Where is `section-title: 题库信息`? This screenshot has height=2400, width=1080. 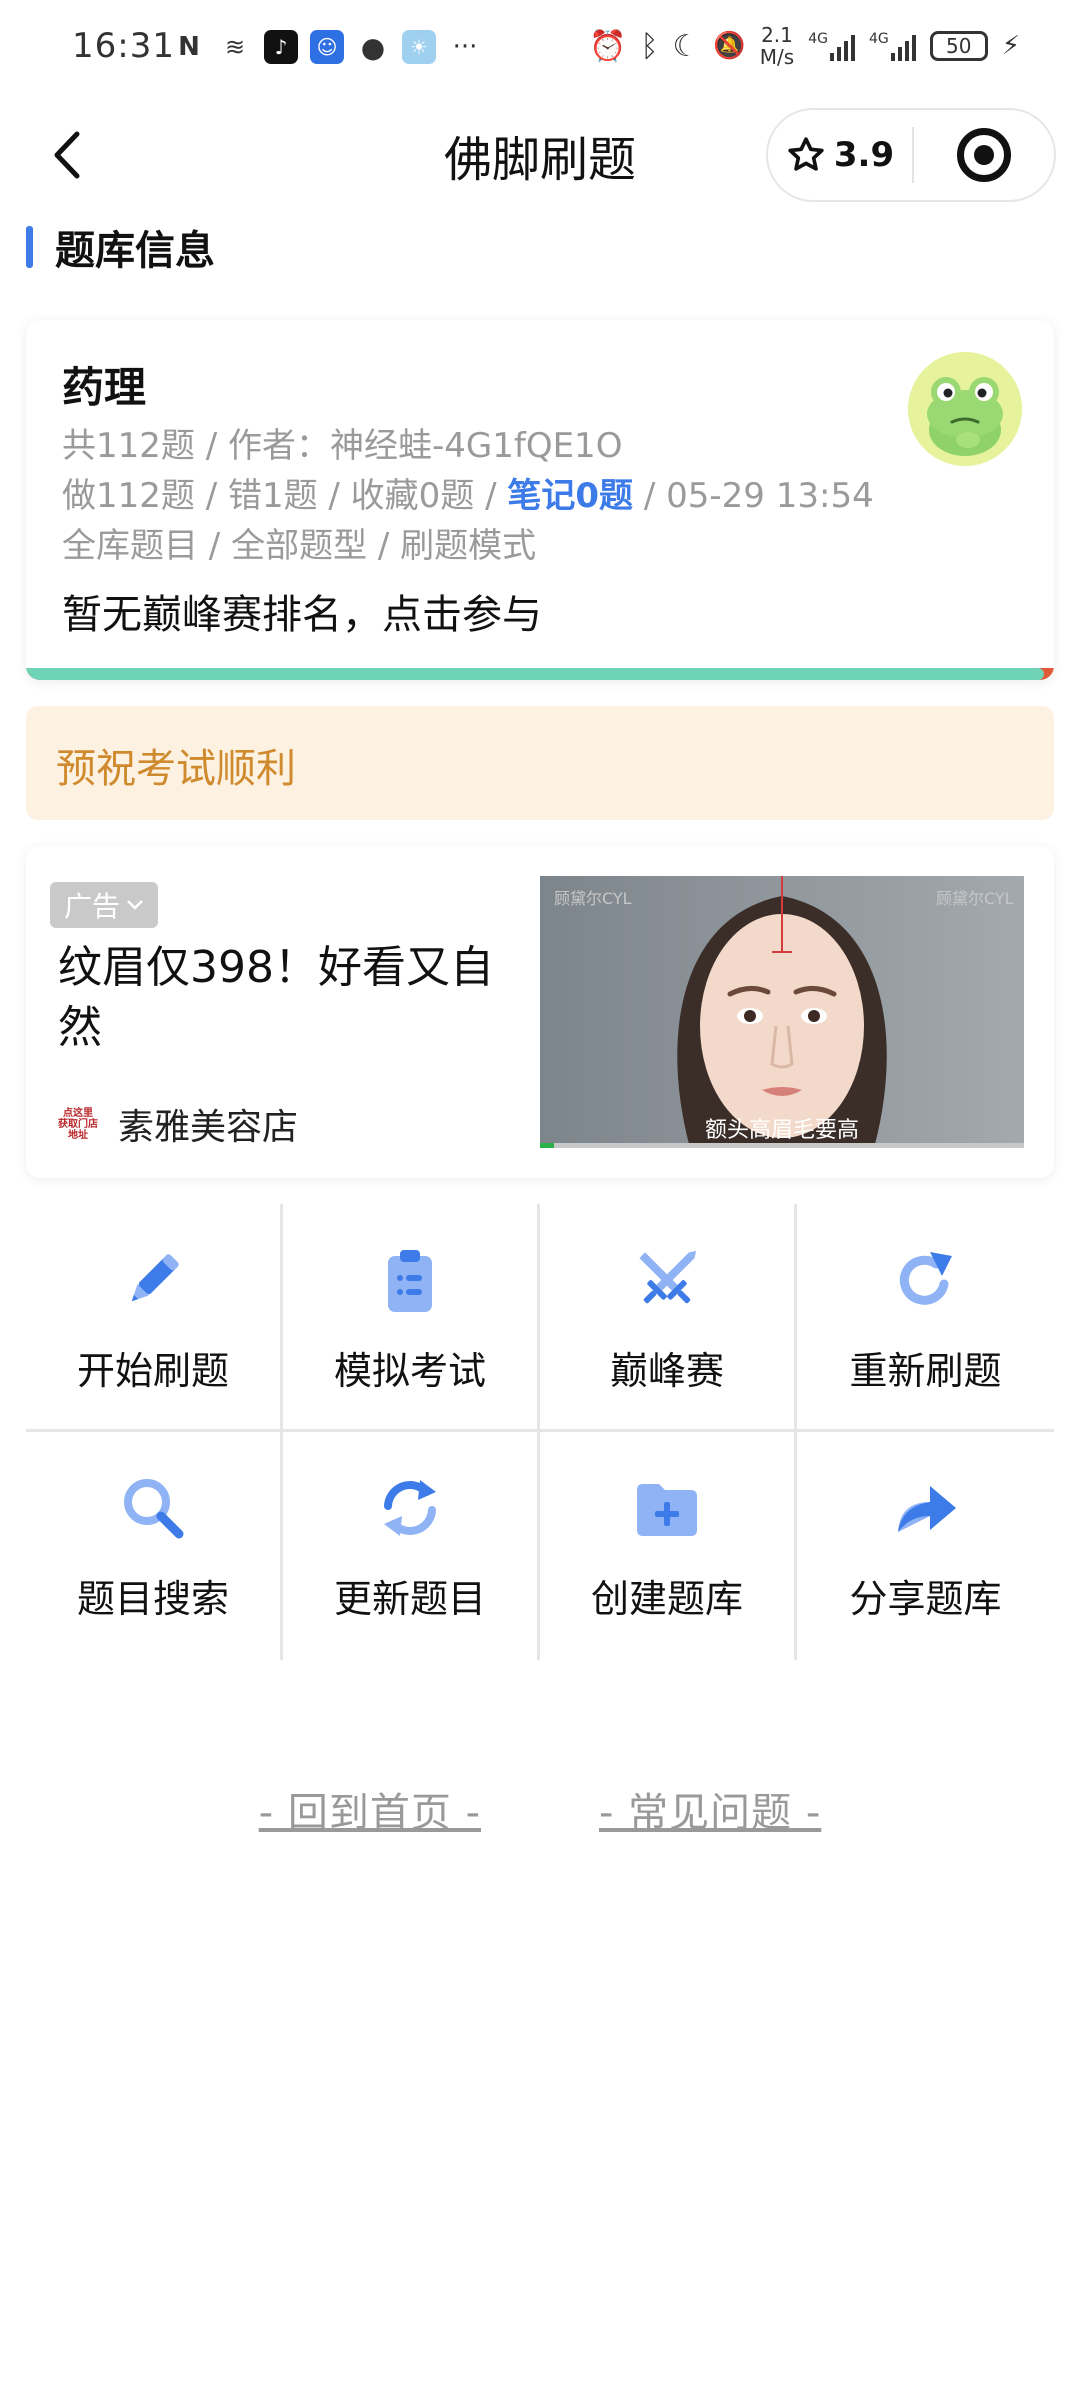 section-title: 题库信息 is located at coordinates (135, 251).